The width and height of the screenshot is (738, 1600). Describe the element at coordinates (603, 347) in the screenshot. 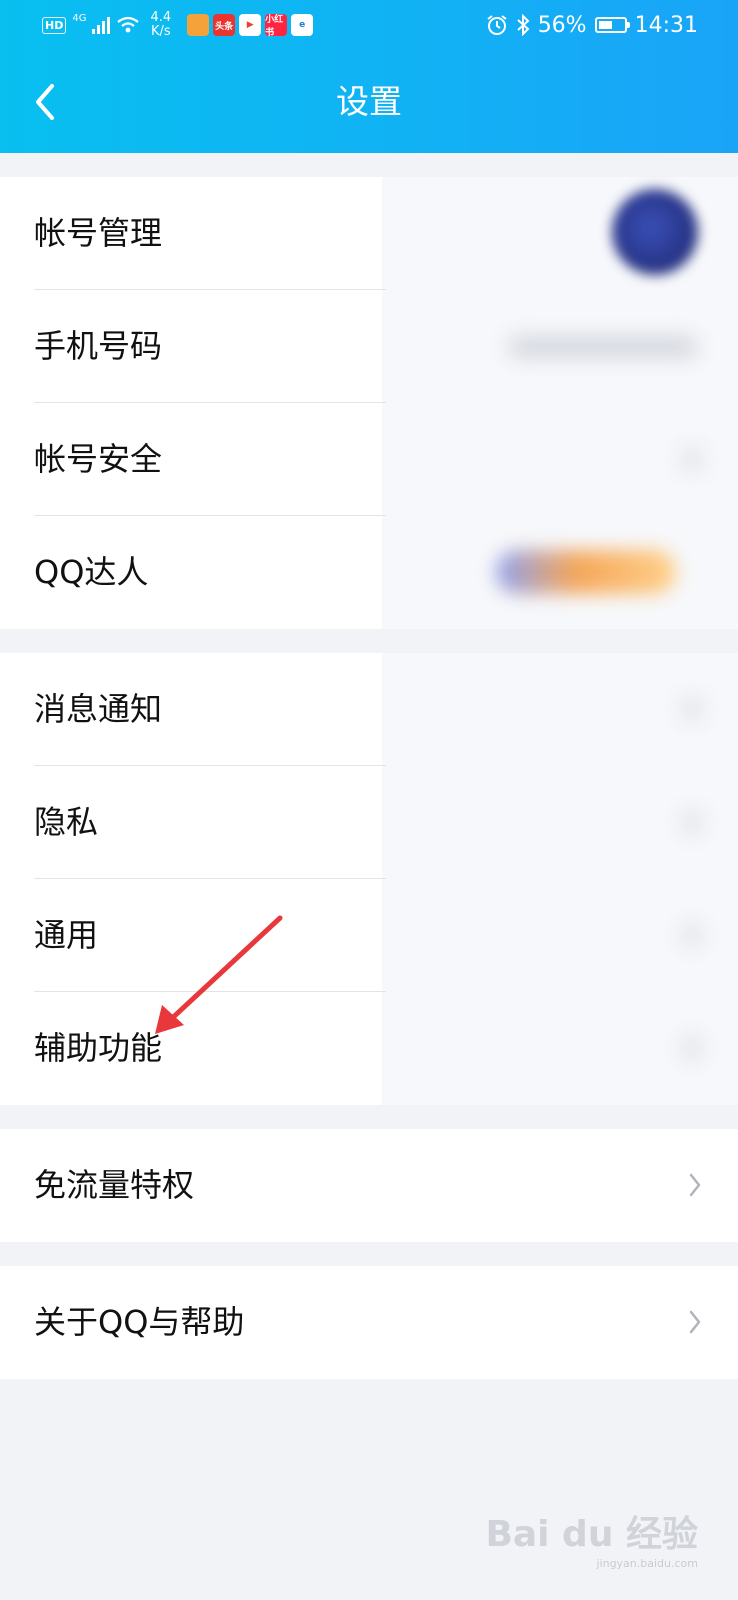

I see `blurred-phone-value` at that location.